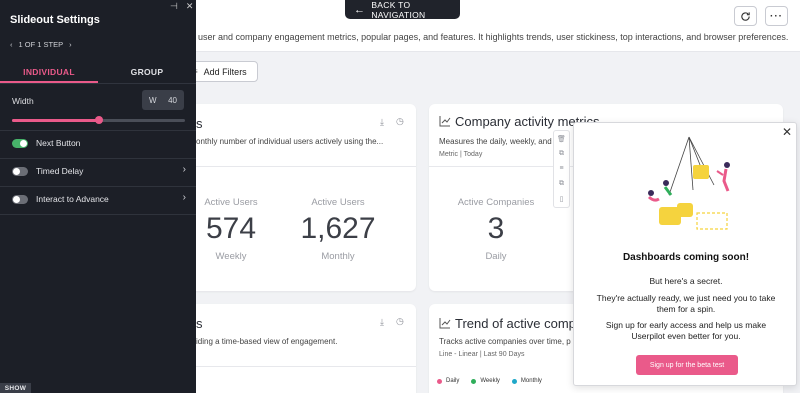  I want to click on step-indicator: 1 OF 1 STEP, so click(41, 44).